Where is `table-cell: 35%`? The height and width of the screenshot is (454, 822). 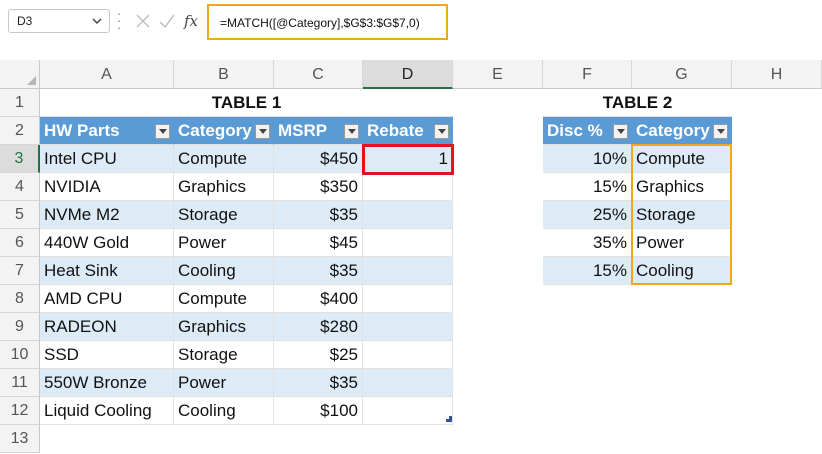 table-cell: 35% is located at coordinates (587, 243).